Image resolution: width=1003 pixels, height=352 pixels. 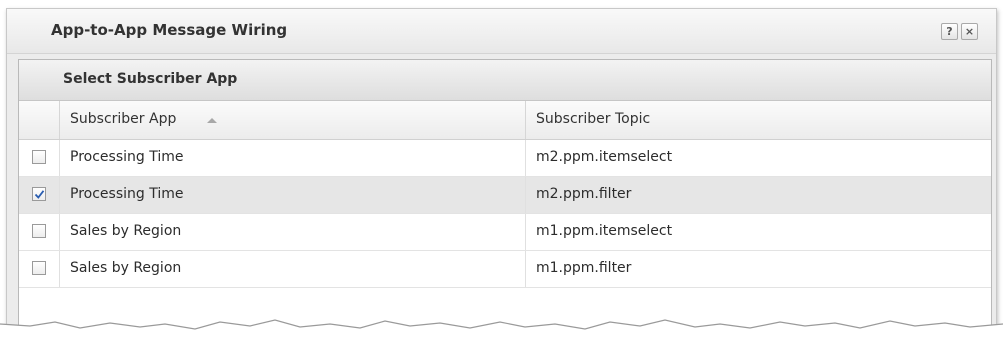 I want to click on panel-header: Select Subscriber App, so click(x=505, y=80).